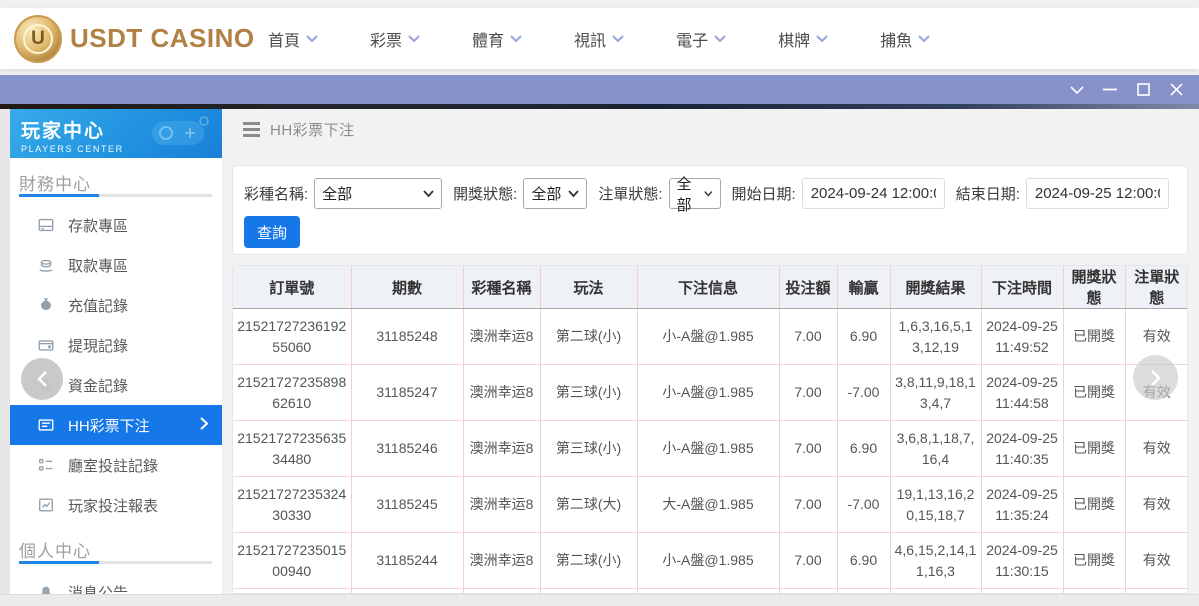 The height and width of the screenshot is (606, 1199). Describe the element at coordinates (293, 39) in the screenshot. I see `nav-item-home: 首頁` at that location.